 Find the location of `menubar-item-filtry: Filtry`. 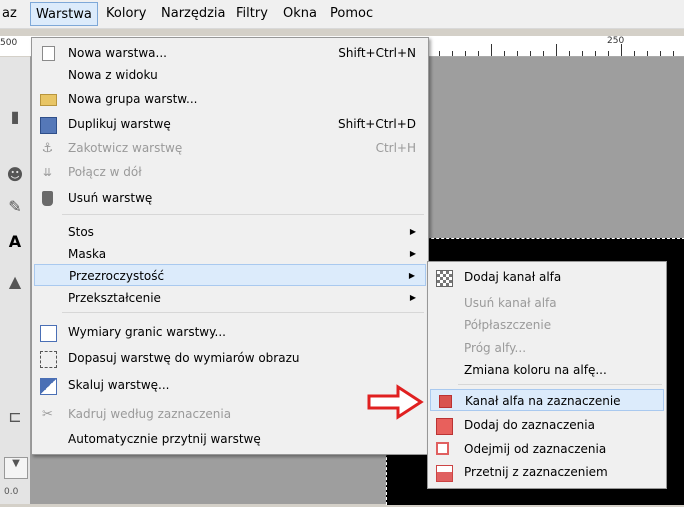

menubar-item-filtry: Filtry is located at coordinates (252, 13).